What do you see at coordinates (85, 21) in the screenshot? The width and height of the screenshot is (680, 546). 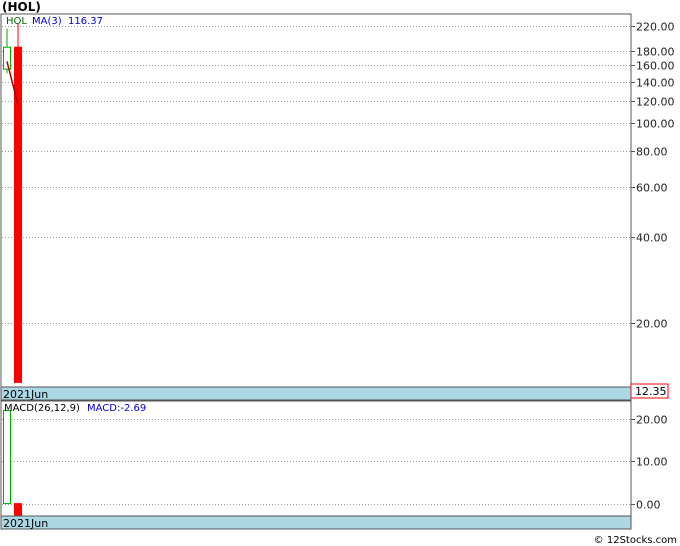 I see `legend-ma-value: 116.37` at bounding box center [85, 21].